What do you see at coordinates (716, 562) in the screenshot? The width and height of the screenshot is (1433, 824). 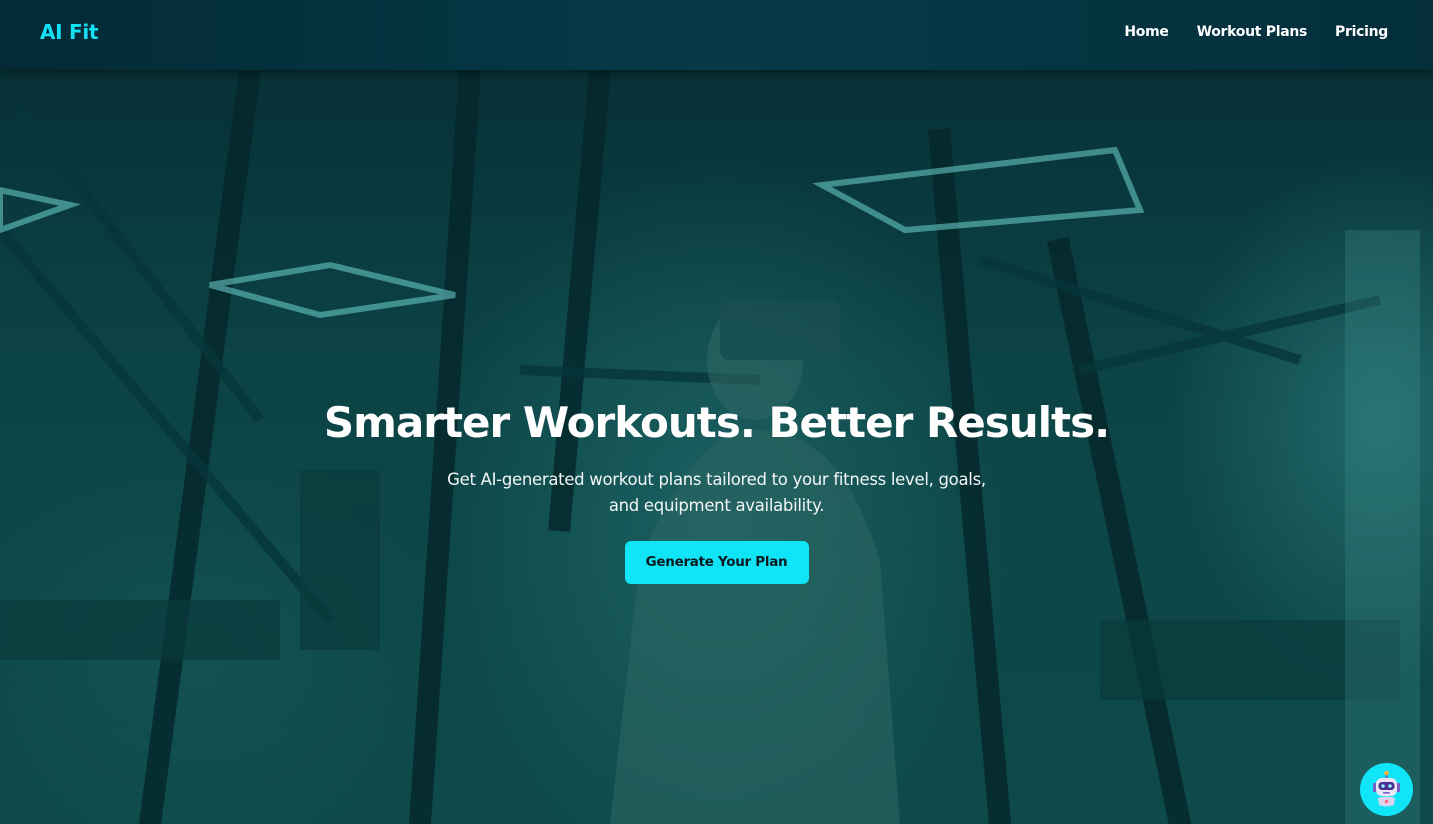 I see `generate-plan-button: Generate Your Plan` at bounding box center [716, 562].